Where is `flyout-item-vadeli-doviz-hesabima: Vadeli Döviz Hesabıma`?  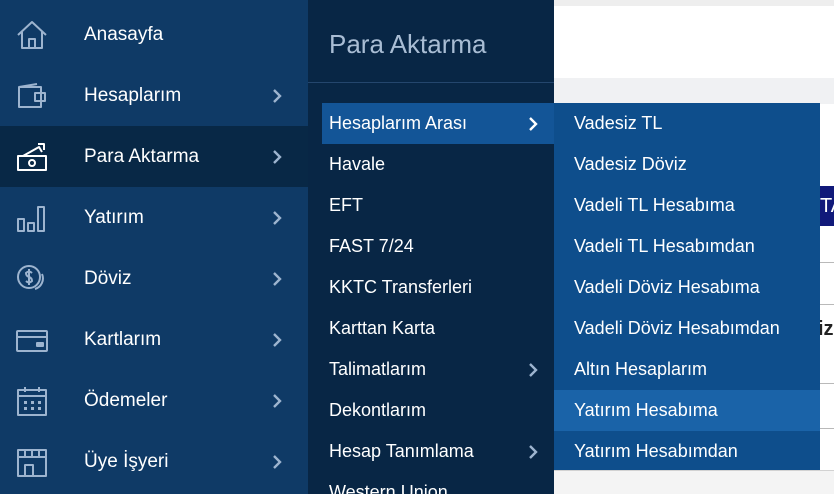 flyout-item-vadeli-doviz-hesabima: Vadeli Döviz Hesabıma is located at coordinates (687, 287).